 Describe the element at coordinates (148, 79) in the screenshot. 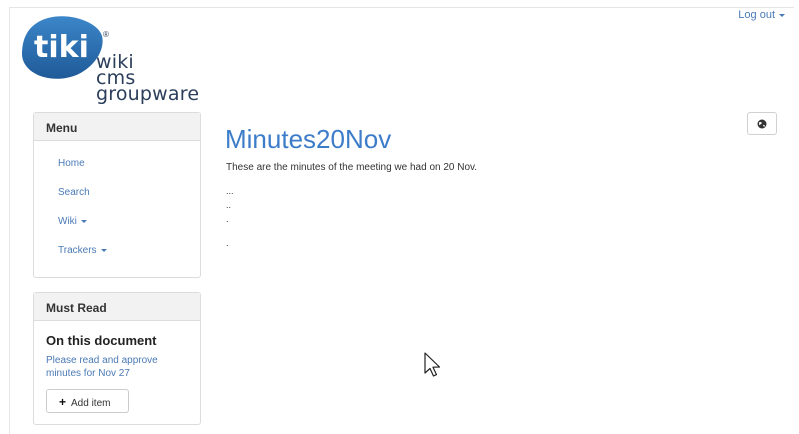

I see `logo-wordmark: wiki cms groupware` at that location.